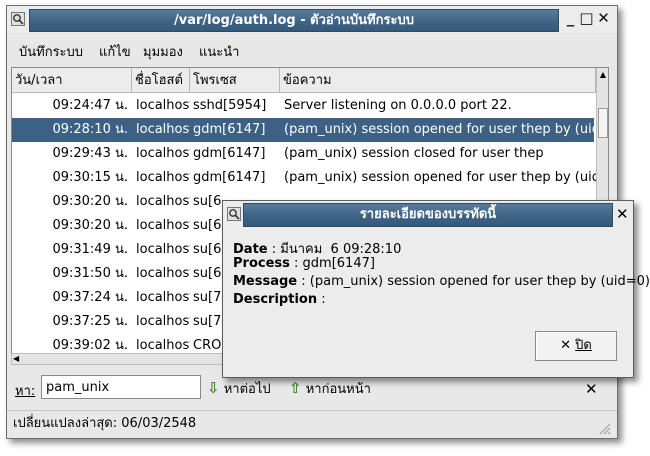 The height and width of the screenshot is (456, 650). Describe the element at coordinates (586, 18) in the screenshot. I see `maximize-button: □` at that location.